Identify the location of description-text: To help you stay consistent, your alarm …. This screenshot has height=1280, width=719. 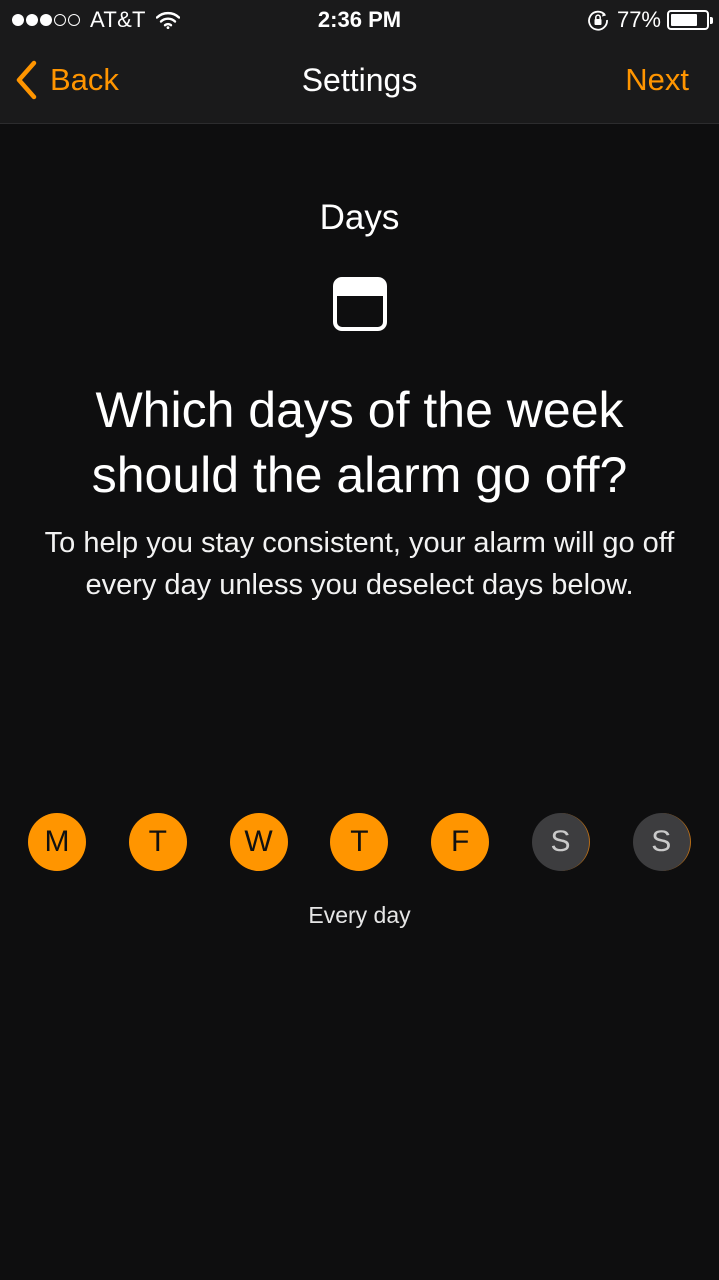
(359, 564).